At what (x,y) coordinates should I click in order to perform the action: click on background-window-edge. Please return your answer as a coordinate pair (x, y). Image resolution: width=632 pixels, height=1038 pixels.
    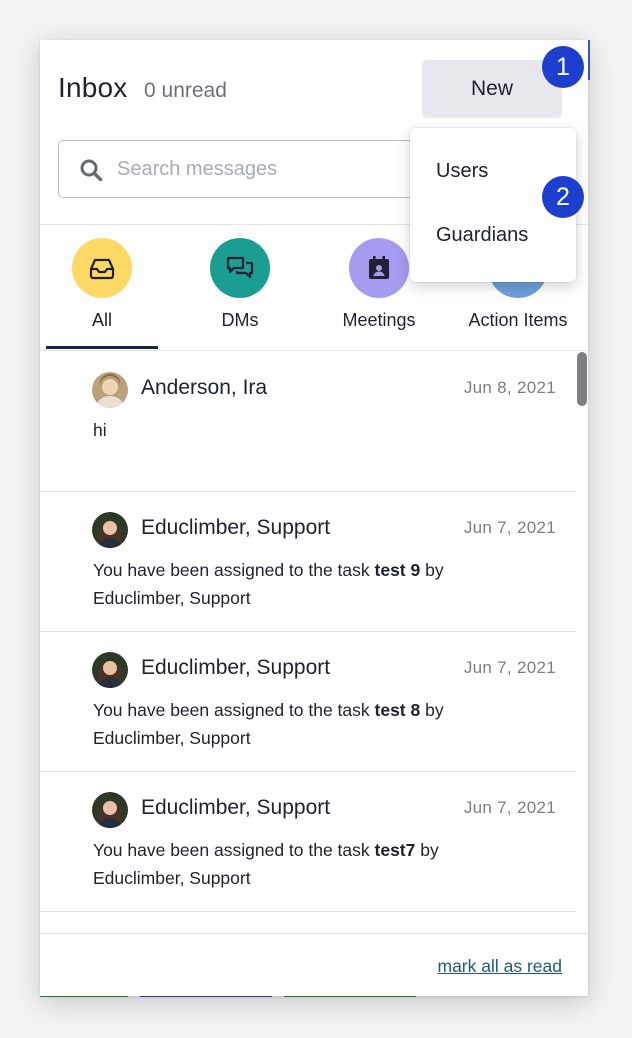
    Looking at the image, I should click on (589, 60).